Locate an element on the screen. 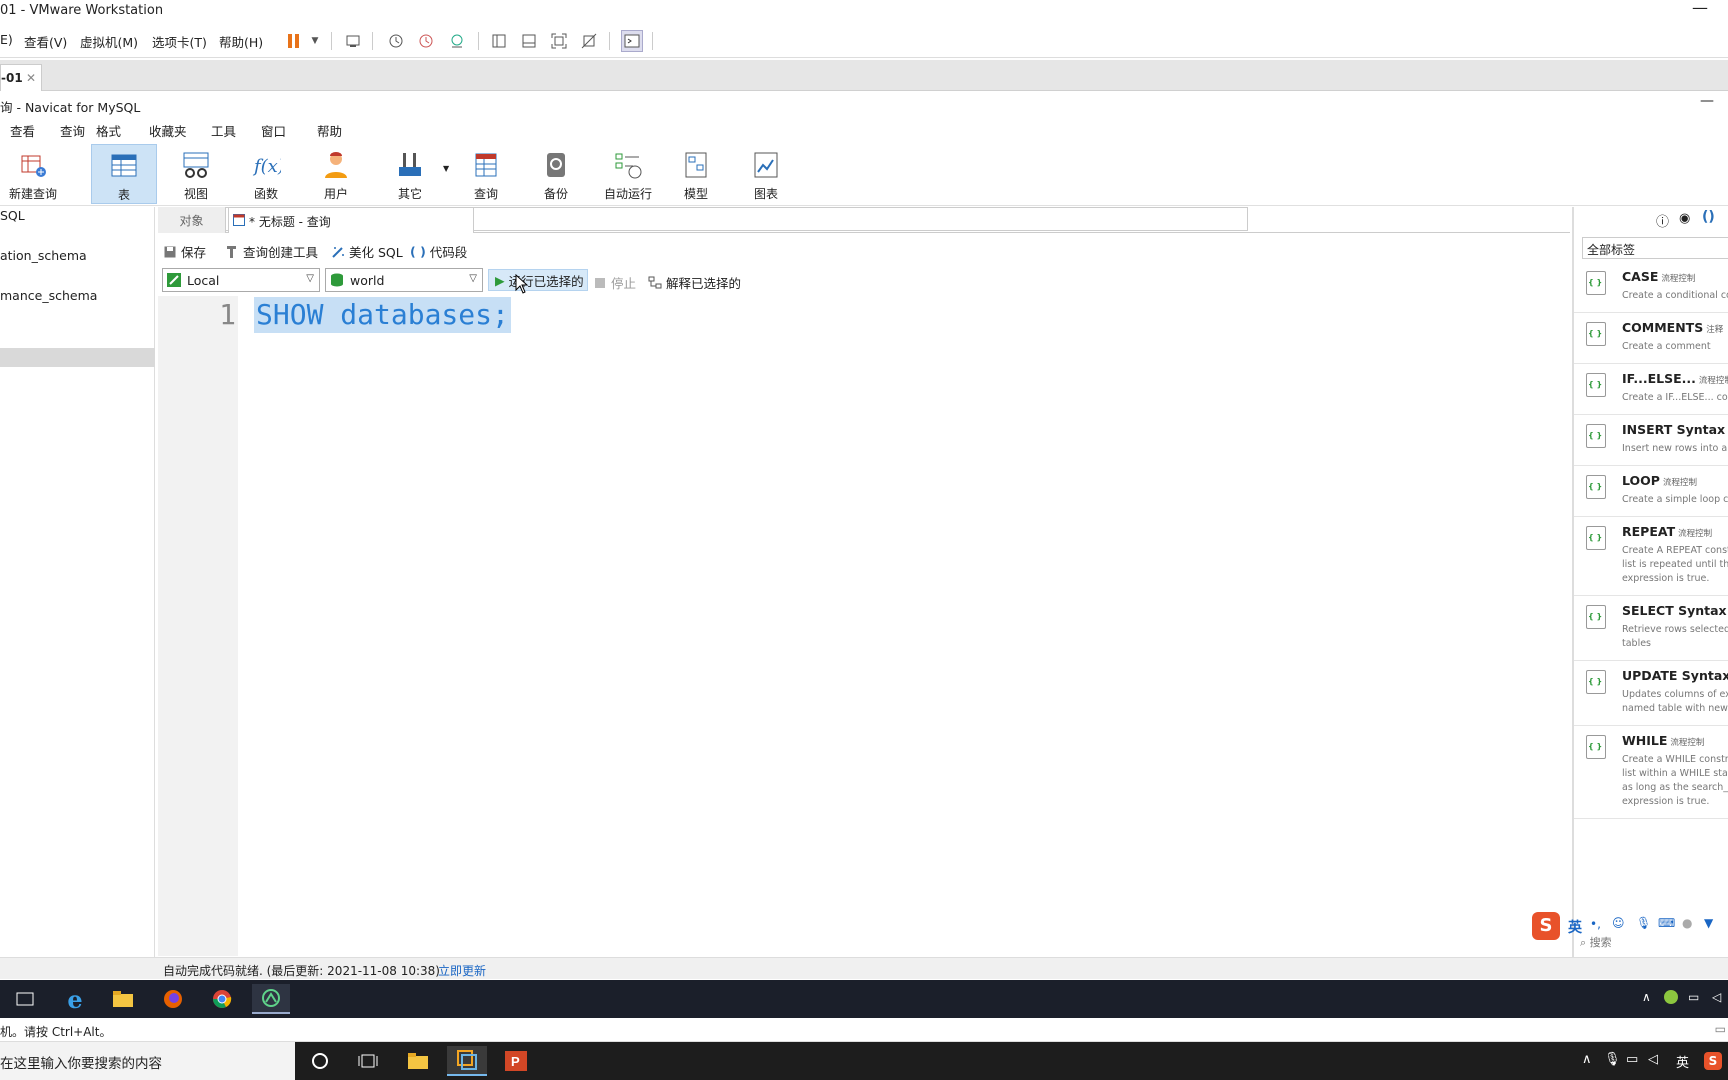 The width and height of the screenshot is (1728, 1080). tab-query: * 无标题 - 查询 is located at coordinates (351, 220).